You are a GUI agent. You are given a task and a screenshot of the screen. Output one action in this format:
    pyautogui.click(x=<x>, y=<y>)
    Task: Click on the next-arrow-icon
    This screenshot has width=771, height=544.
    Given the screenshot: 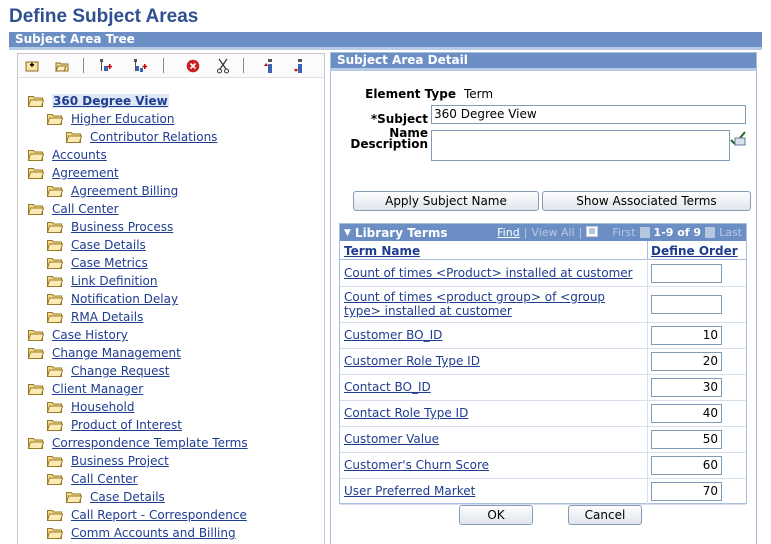 What is the action you would take?
    pyautogui.click(x=710, y=232)
    